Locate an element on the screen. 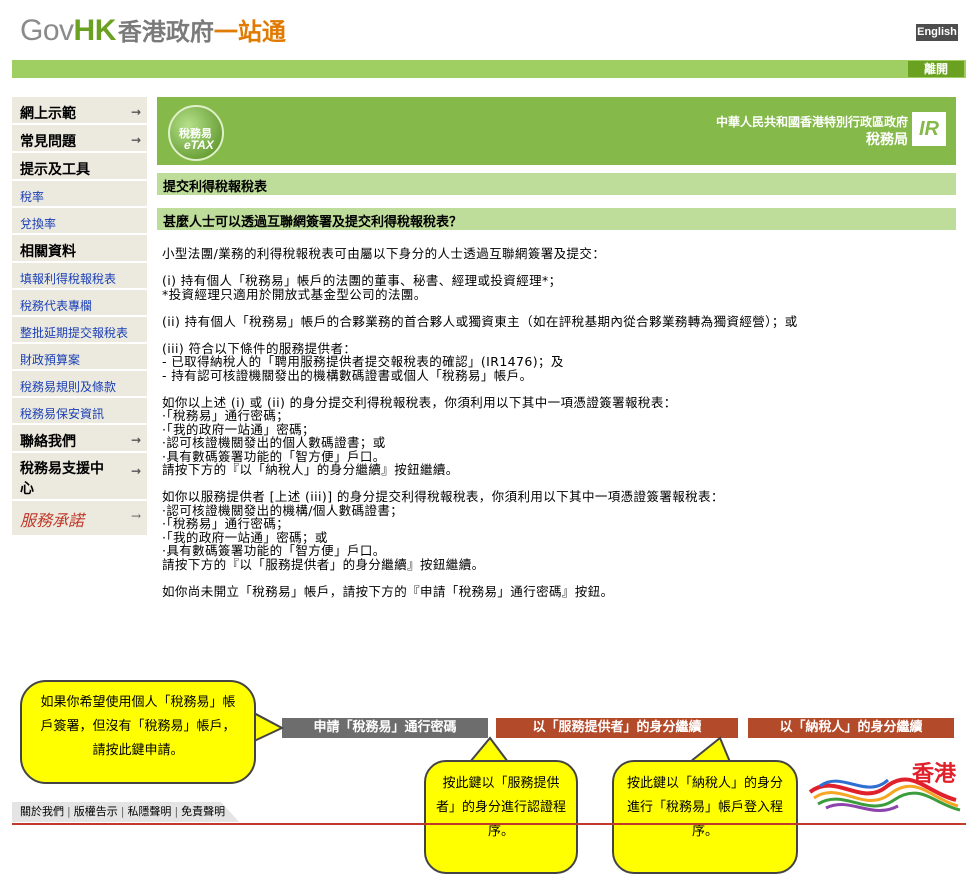 This screenshot has width=968, height=885. footer-link-copyright: 版權告示 is located at coordinates (96, 811).